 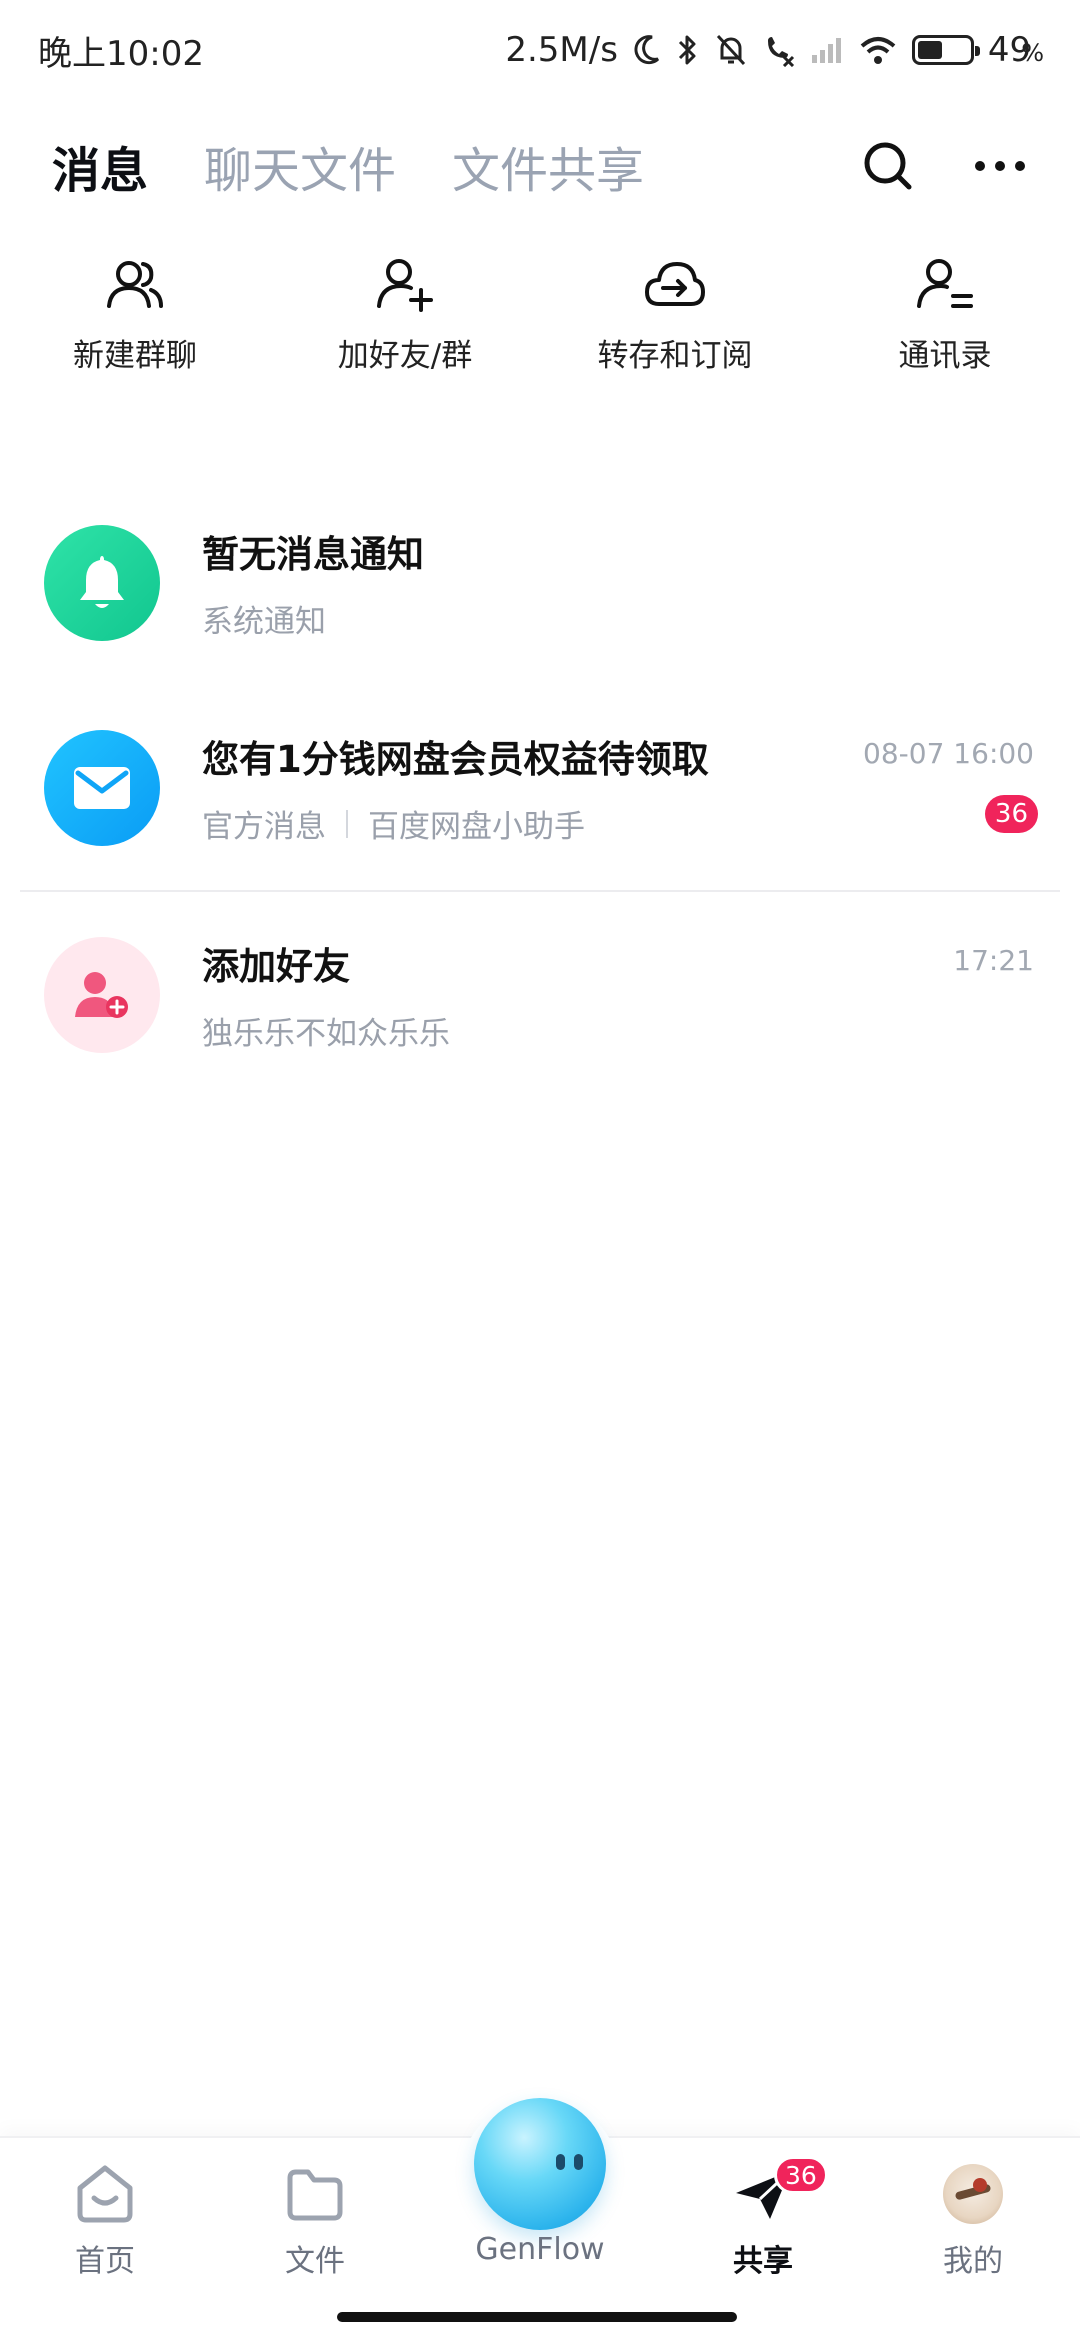 What do you see at coordinates (105, 2261) in the screenshot?
I see `nav-label: 首页` at bounding box center [105, 2261].